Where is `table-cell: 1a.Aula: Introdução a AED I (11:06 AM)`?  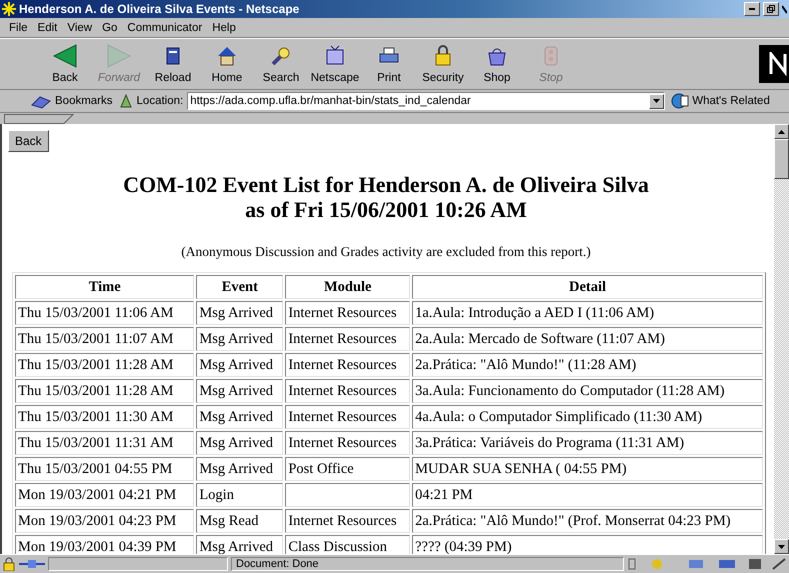 table-cell: 1a.Aula: Introdução a AED I (11:06 AM) is located at coordinates (587, 313).